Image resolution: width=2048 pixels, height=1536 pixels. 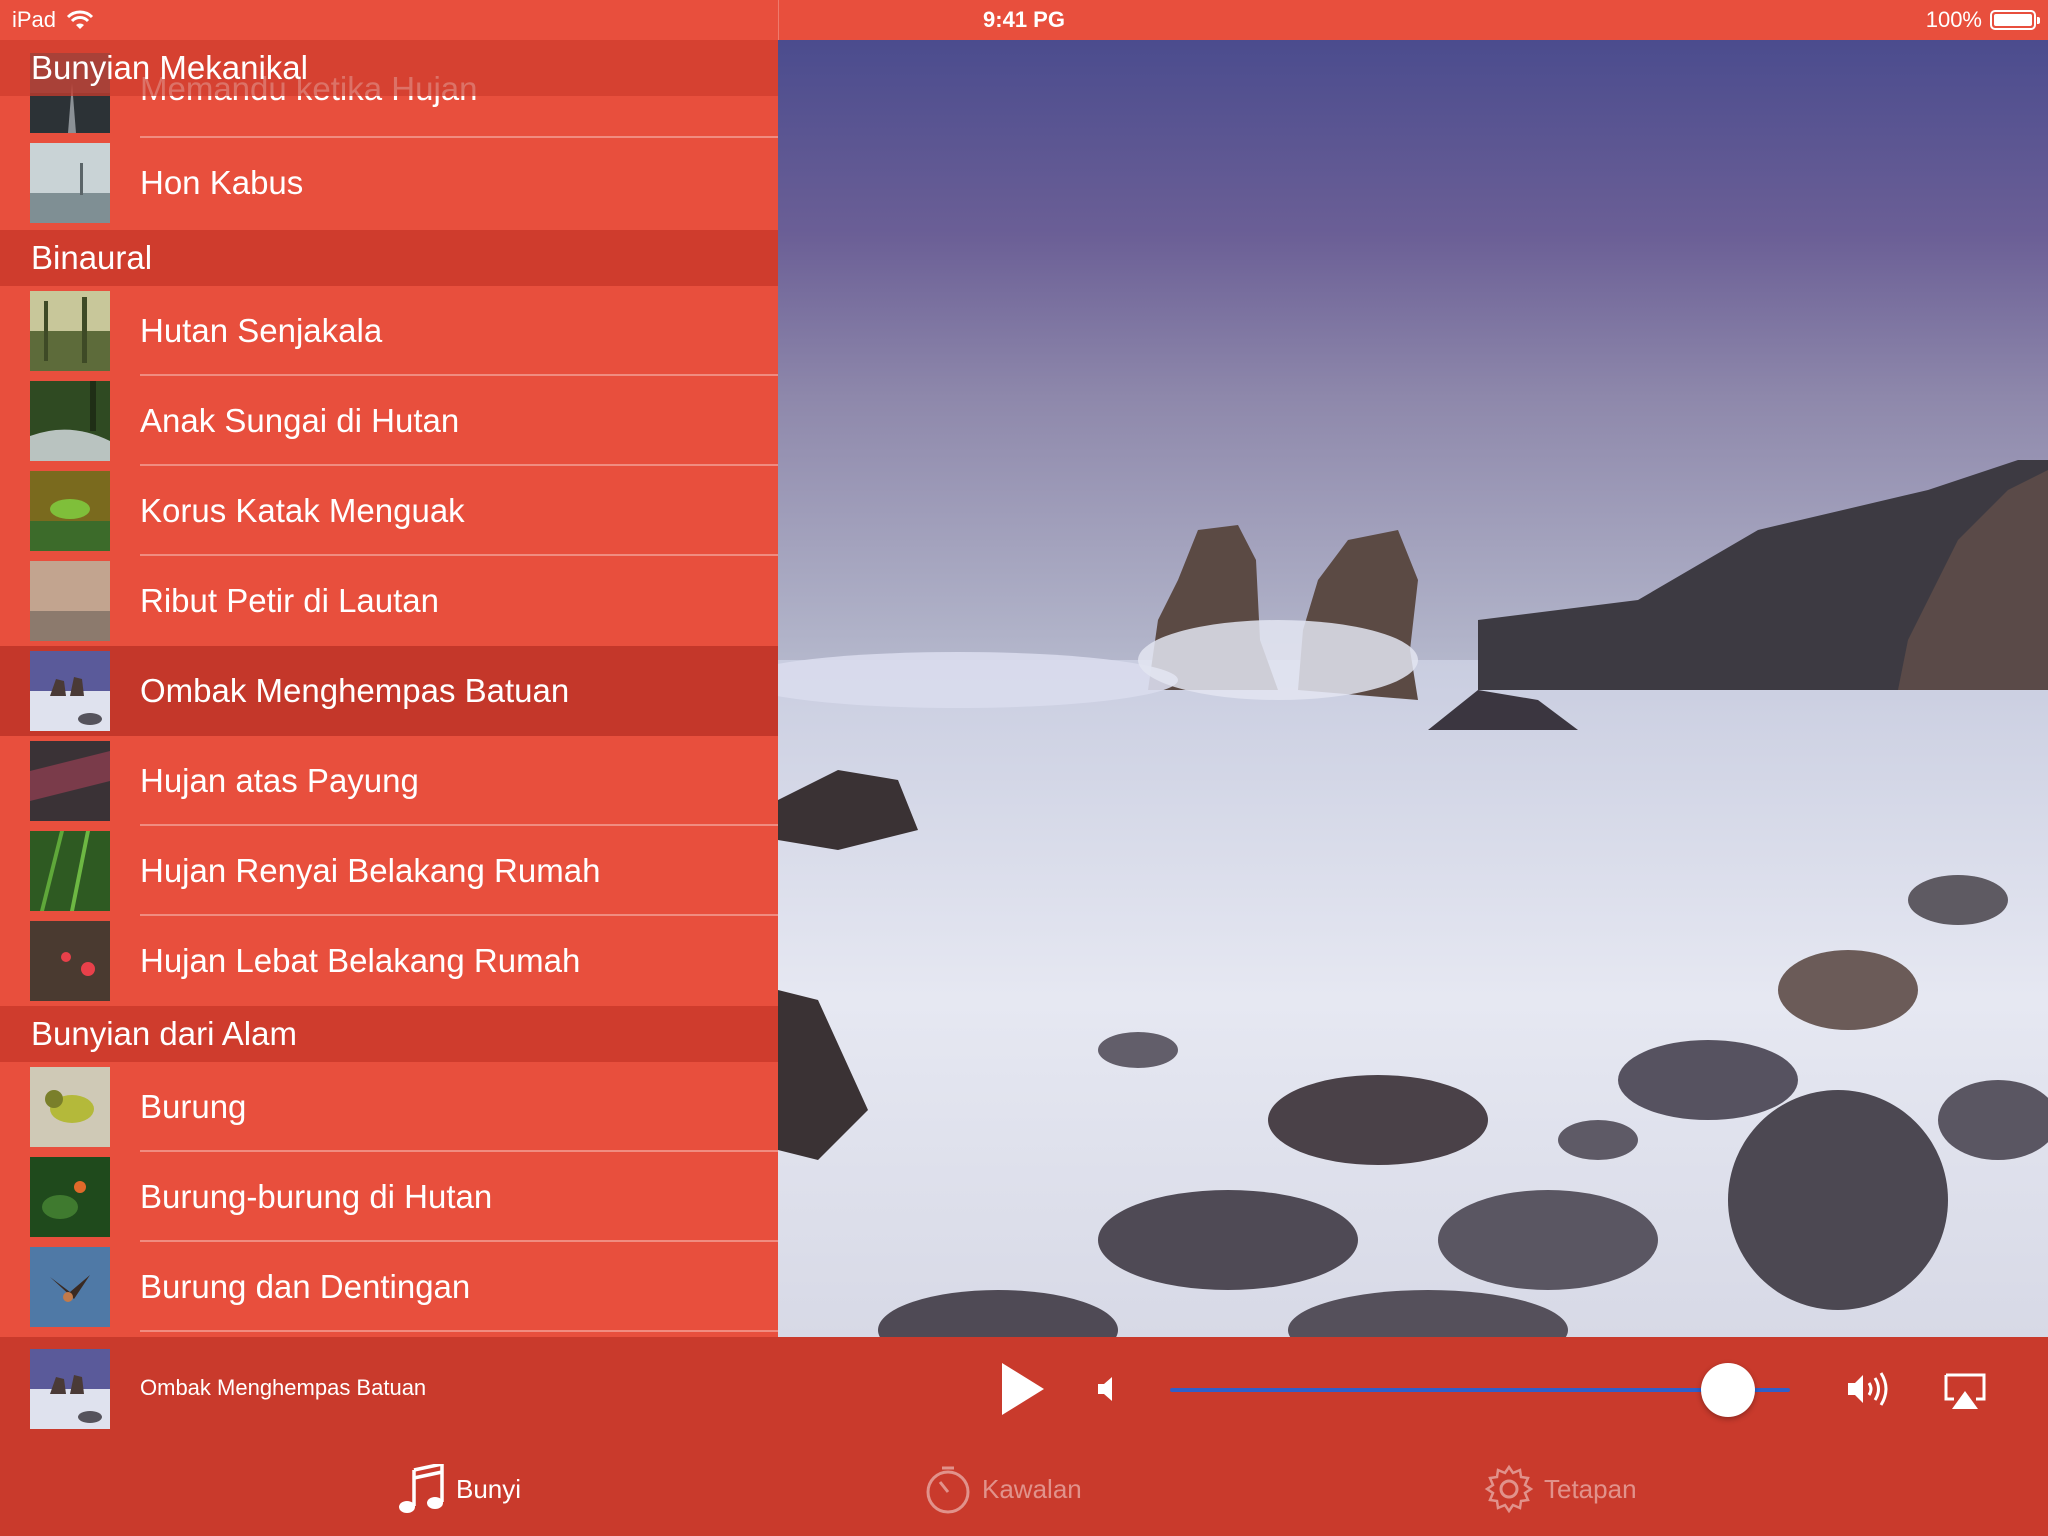 I want to click on thumbnail-frog, so click(x=70, y=511).